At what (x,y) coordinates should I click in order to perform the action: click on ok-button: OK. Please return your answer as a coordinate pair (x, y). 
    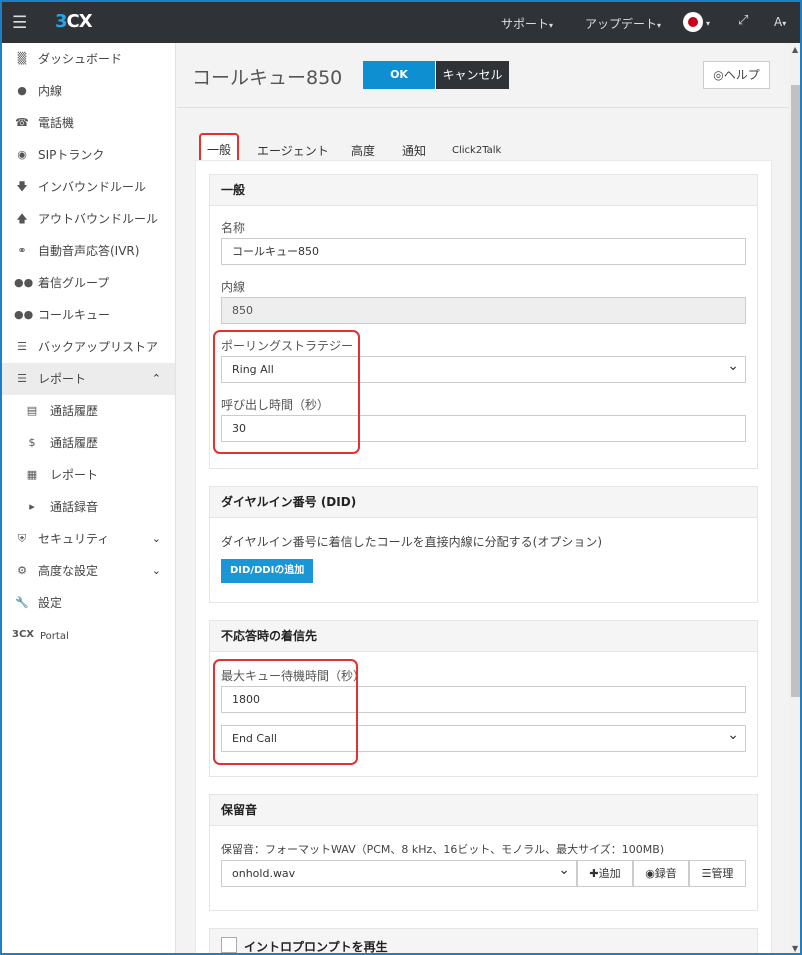
    Looking at the image, I should click on (399, 75).